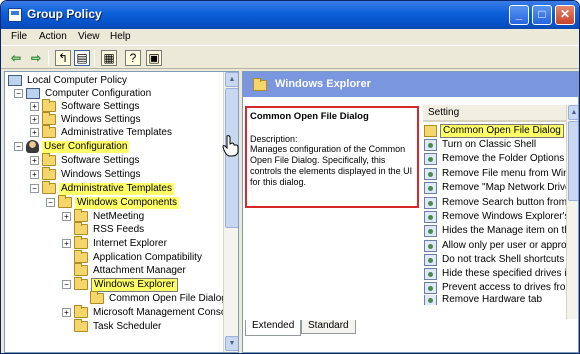 The image size is (580, 354). What do you see at coordinates (119, 216) in the screenshot?
I see `tree-item-label: NetMeeting` at bounding box center [119, 216].